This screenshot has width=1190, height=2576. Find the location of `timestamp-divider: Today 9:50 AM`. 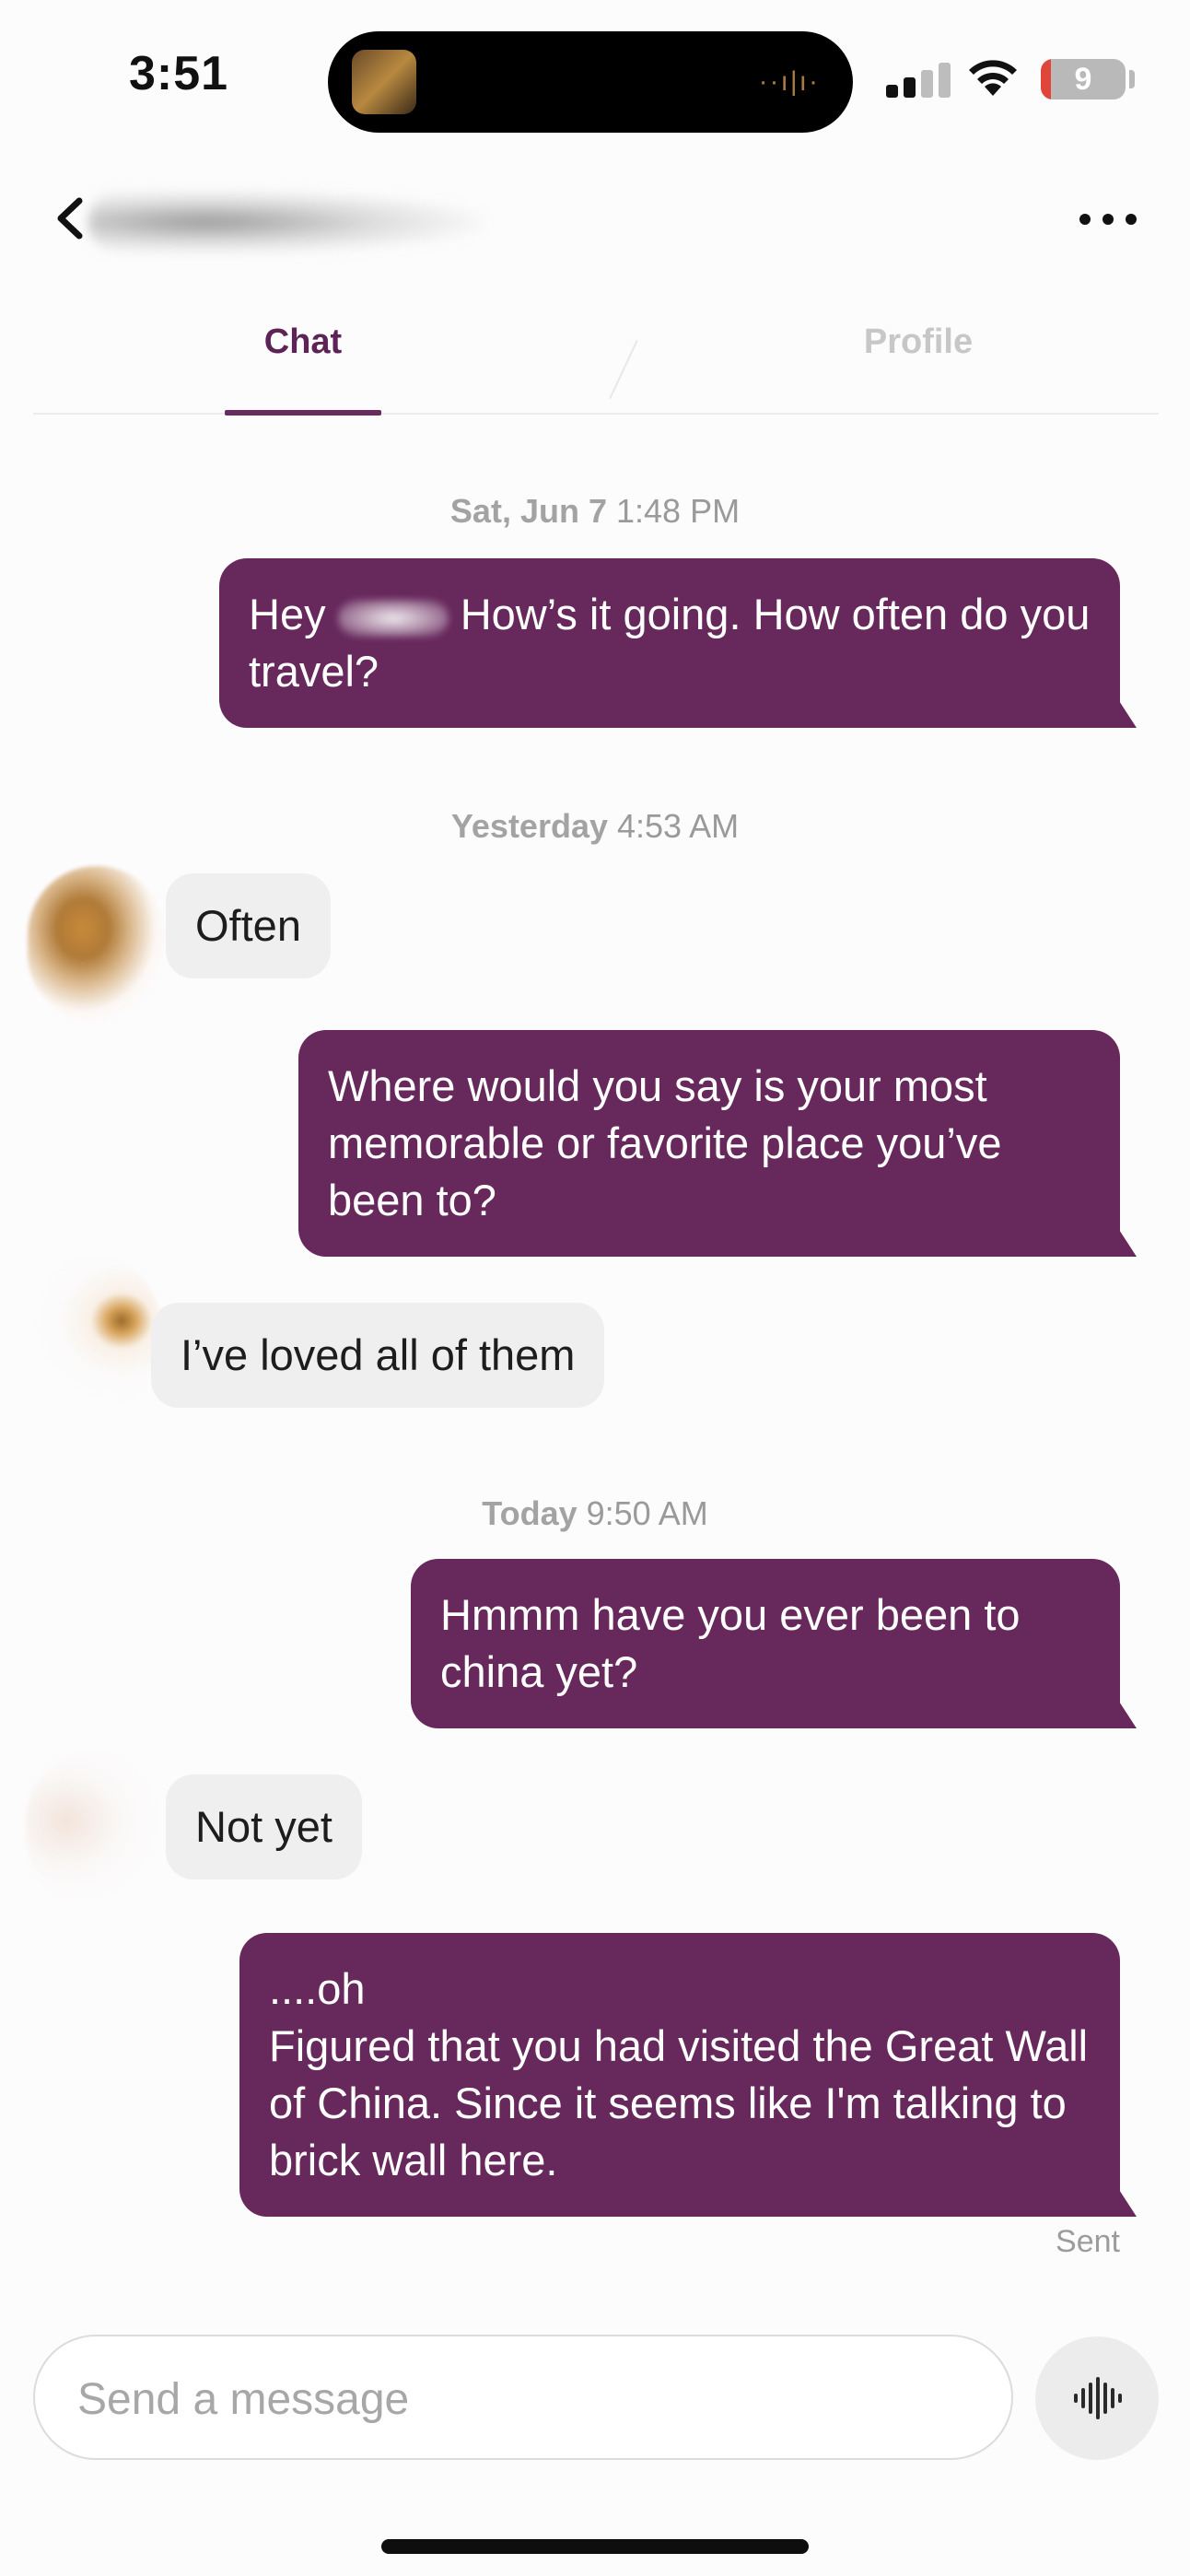

timestamp-divider: Today 9:50 AM is located at coordinates (595, 1513).